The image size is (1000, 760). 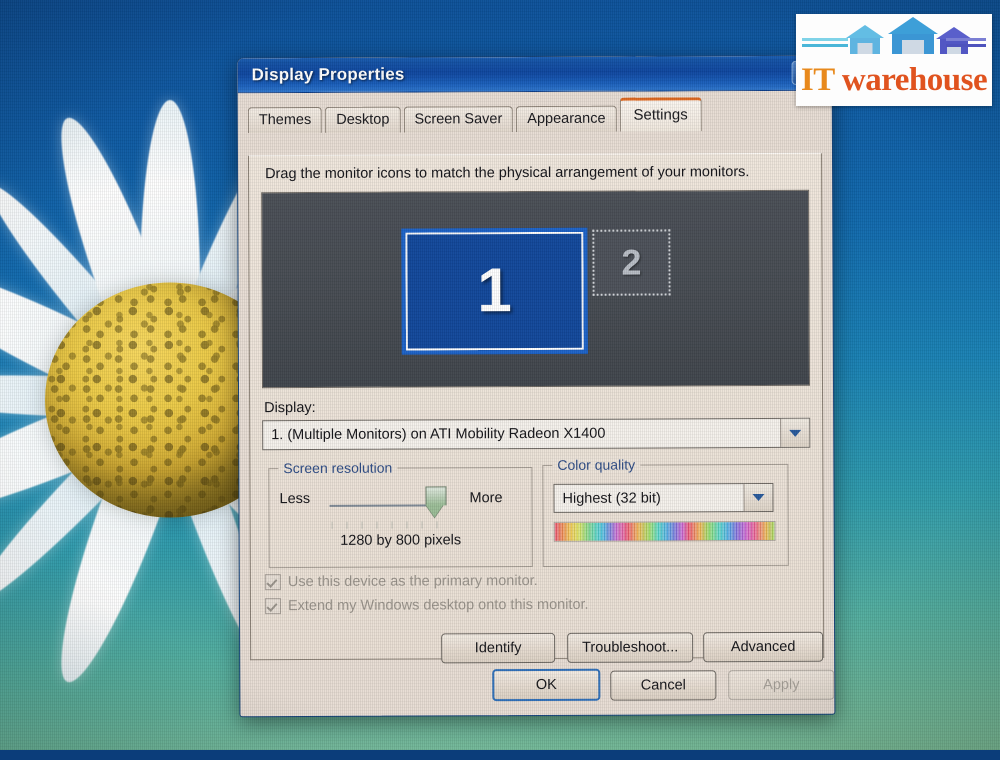 I want to click on watermark-text: IT warehouse, so click(x=894, y=80).